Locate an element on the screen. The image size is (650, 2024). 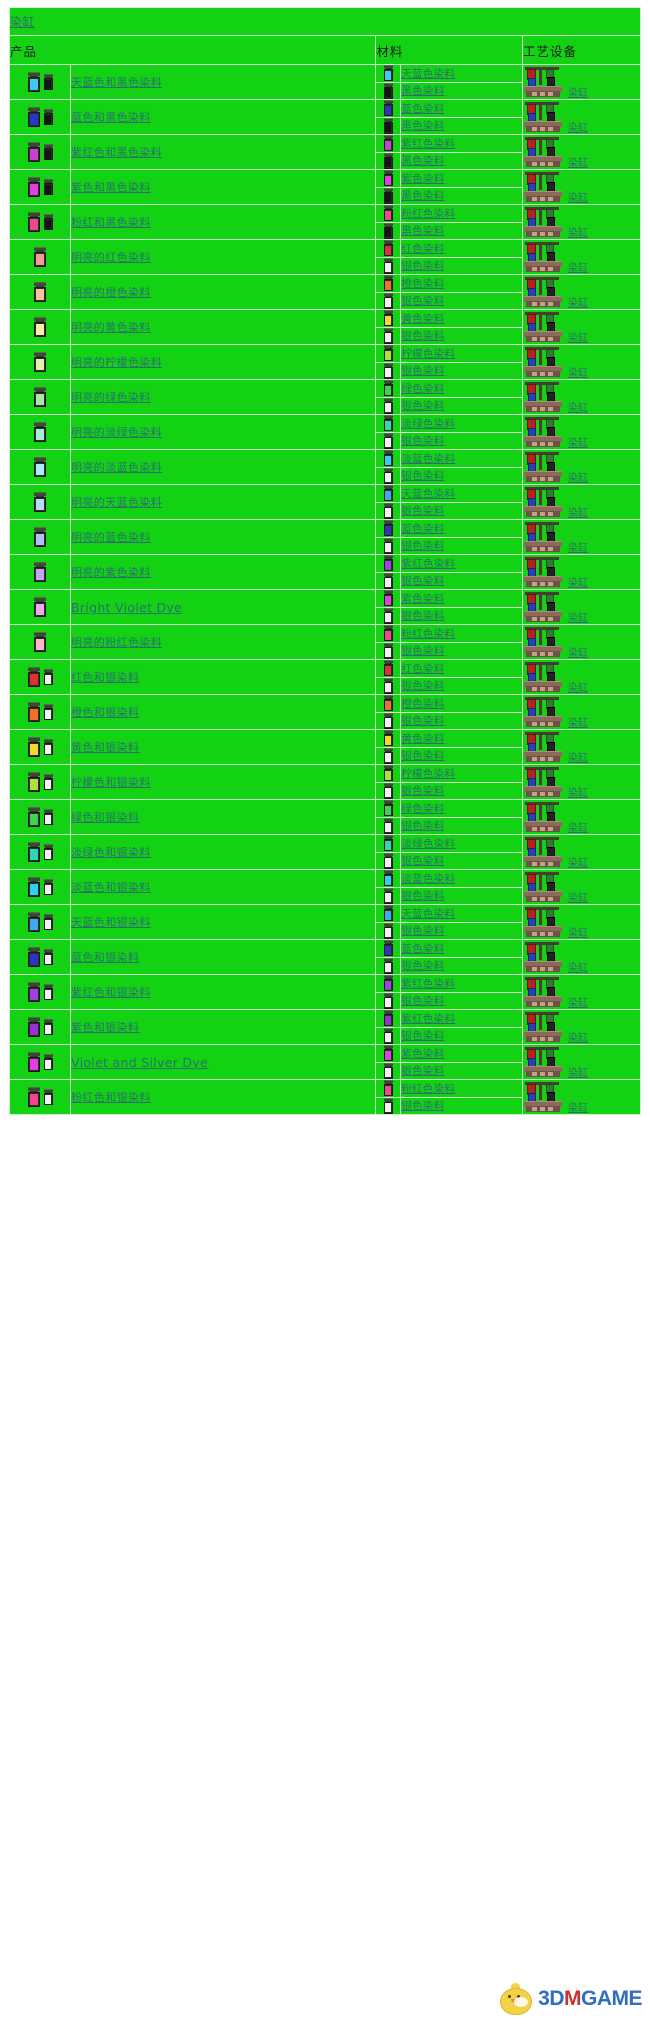
product-link: 明亮的红色染料 is located at coordinates (111, 257).